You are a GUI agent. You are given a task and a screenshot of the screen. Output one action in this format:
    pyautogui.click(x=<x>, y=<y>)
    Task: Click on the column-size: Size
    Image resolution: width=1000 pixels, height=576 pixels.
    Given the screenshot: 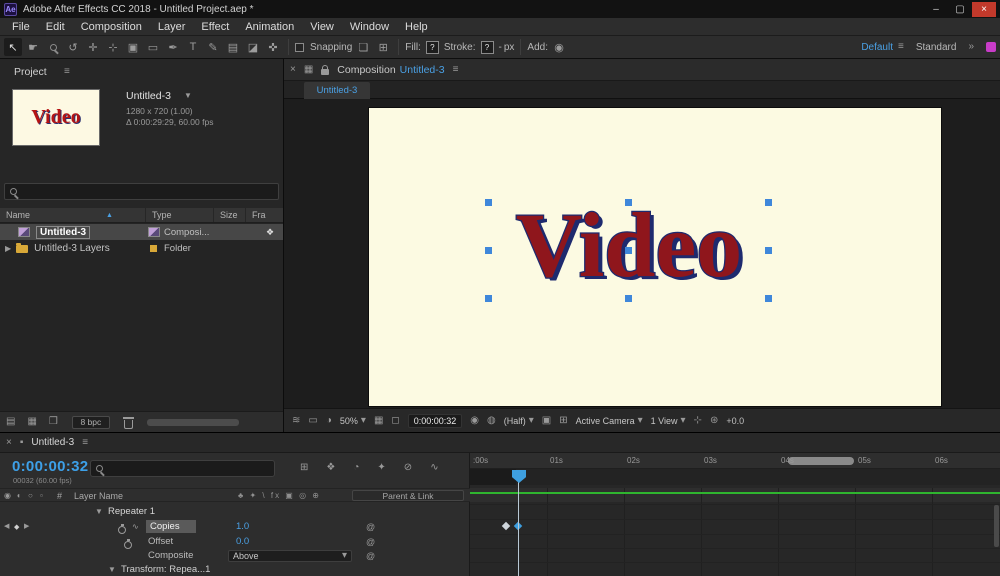 What is the action you would take?
    pyautogui.click(x=230, y=215)
    